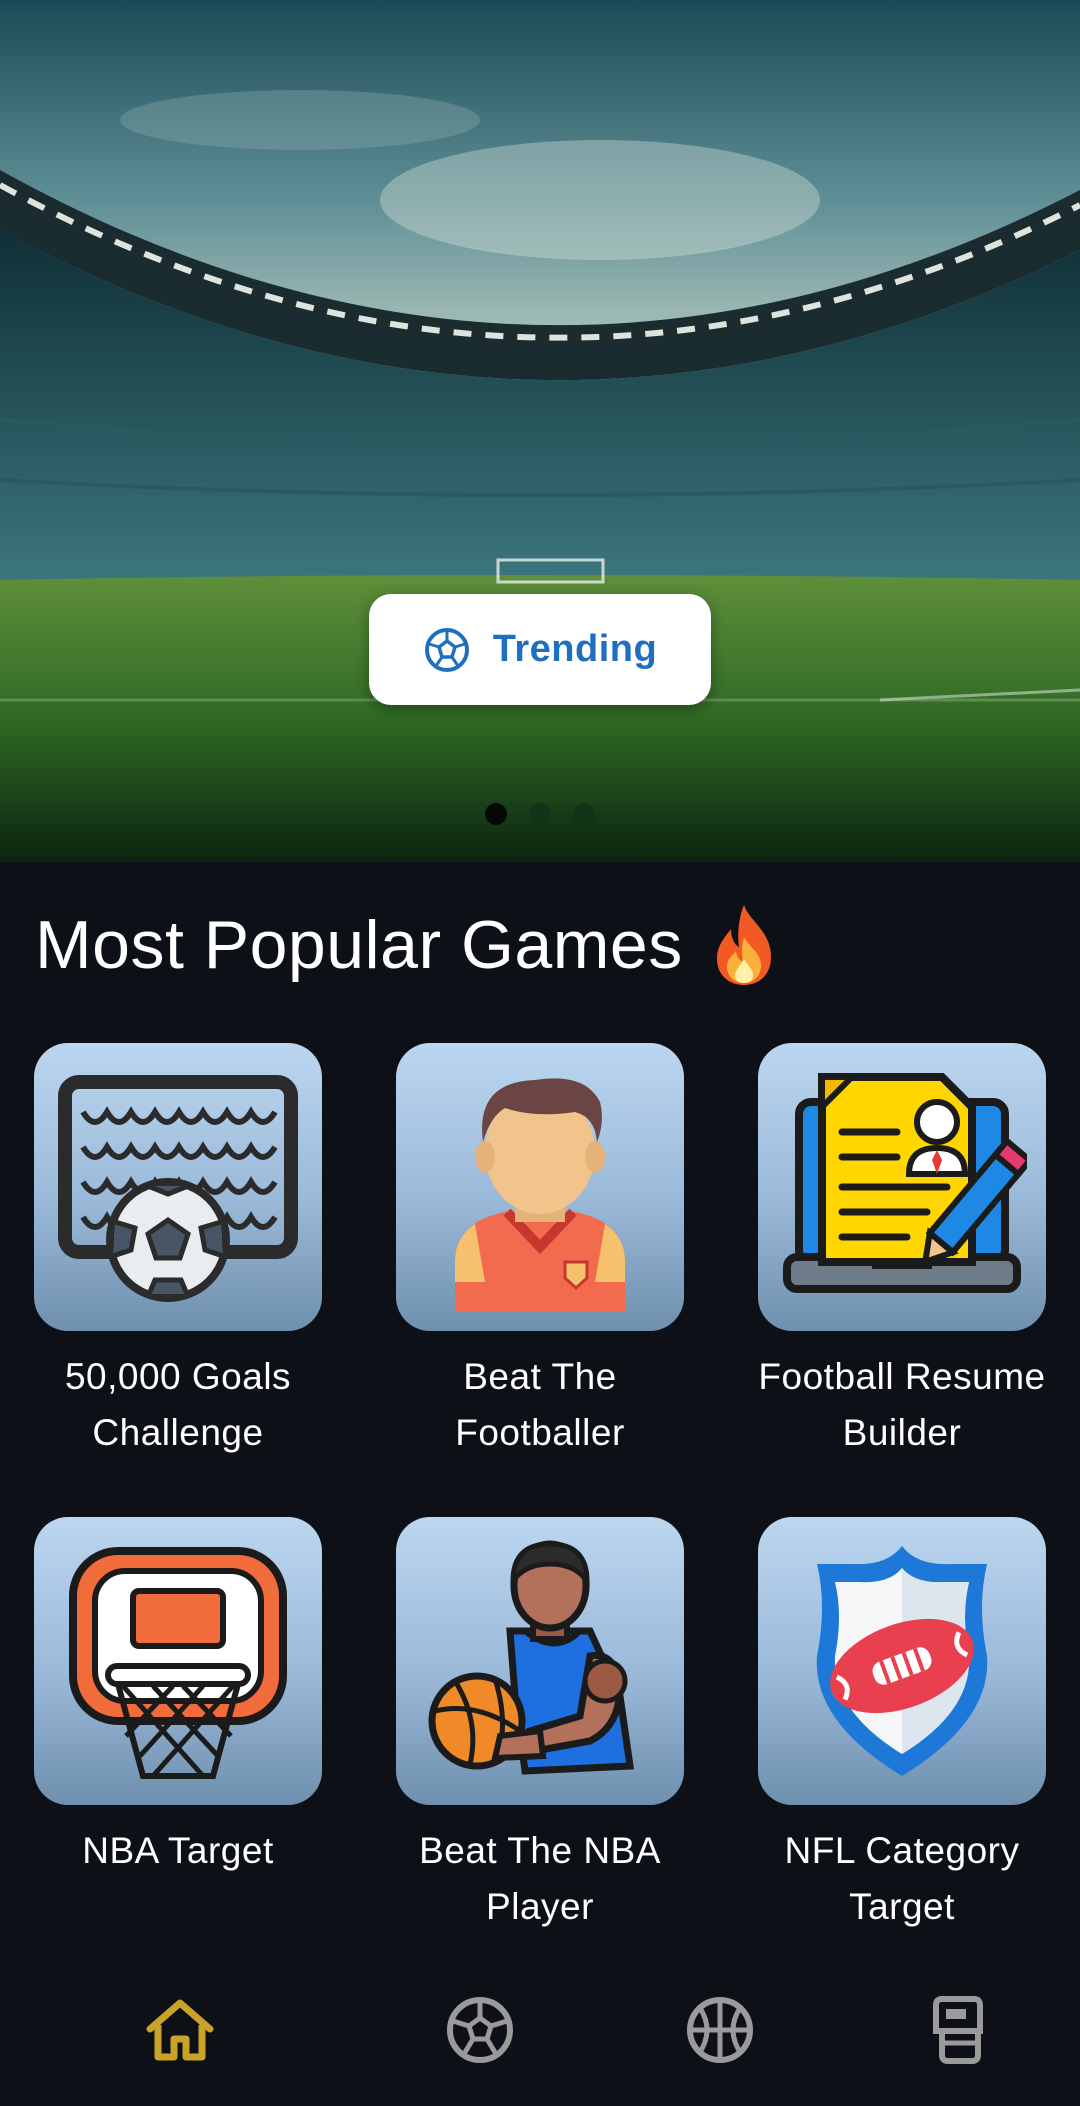  What do you see at coordinates (902, 1404) in the screenshot?
I see `game-card-label: Football Resume Builder` at bounding box center [902, 1404].